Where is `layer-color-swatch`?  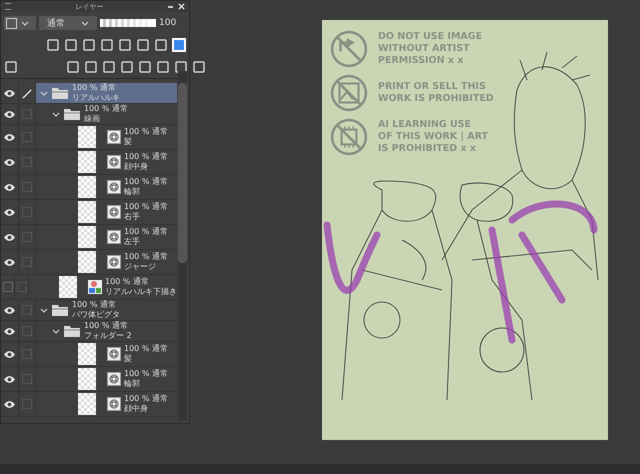
layer-color-swatch is located at coordinates (179, 45).